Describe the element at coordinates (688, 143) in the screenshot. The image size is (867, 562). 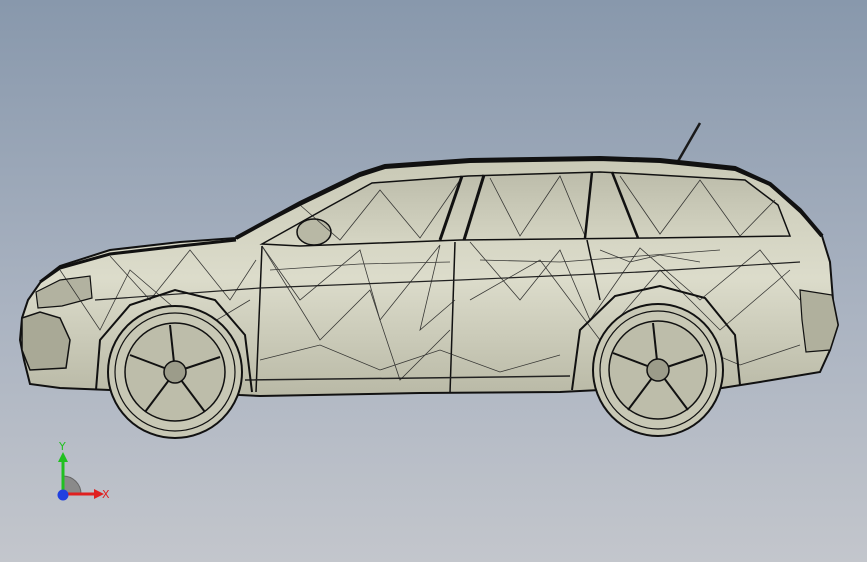
I see `antenna` at that location.